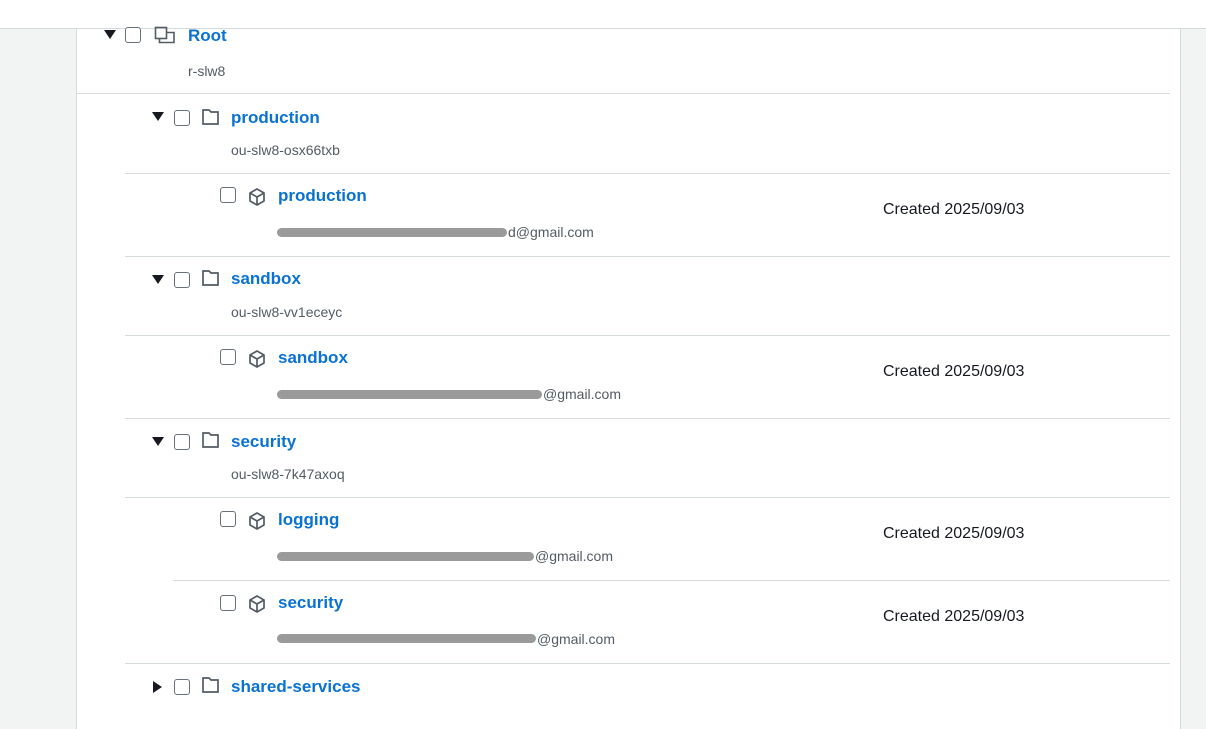  Describe the element at coordinates (310, 603) in the screenshot. I see `account-link: security` at that location.